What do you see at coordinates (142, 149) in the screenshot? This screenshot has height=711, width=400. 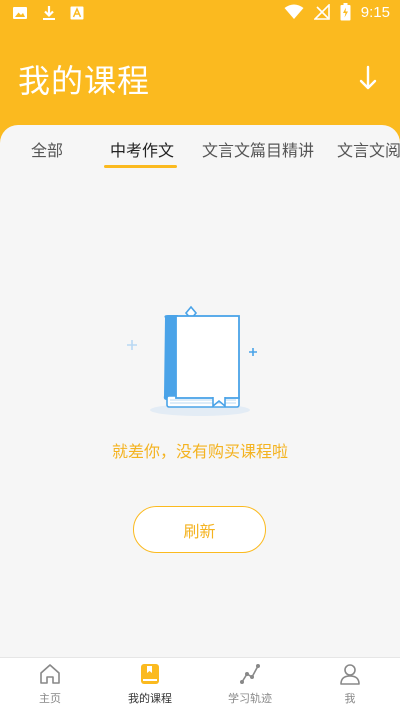 I see `tab-zhongkao-essay: 中考作文` at bounding box center [142, 149].